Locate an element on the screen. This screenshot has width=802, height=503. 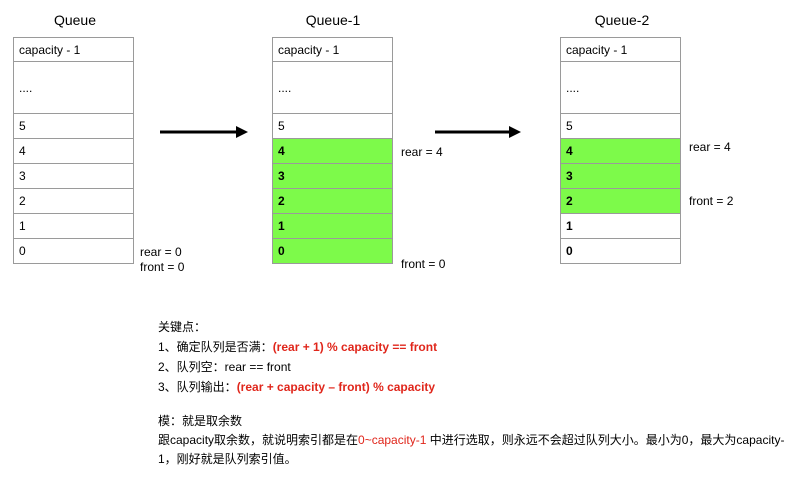
key-points-heading: 关键点： is located at coordinates (182, 327).